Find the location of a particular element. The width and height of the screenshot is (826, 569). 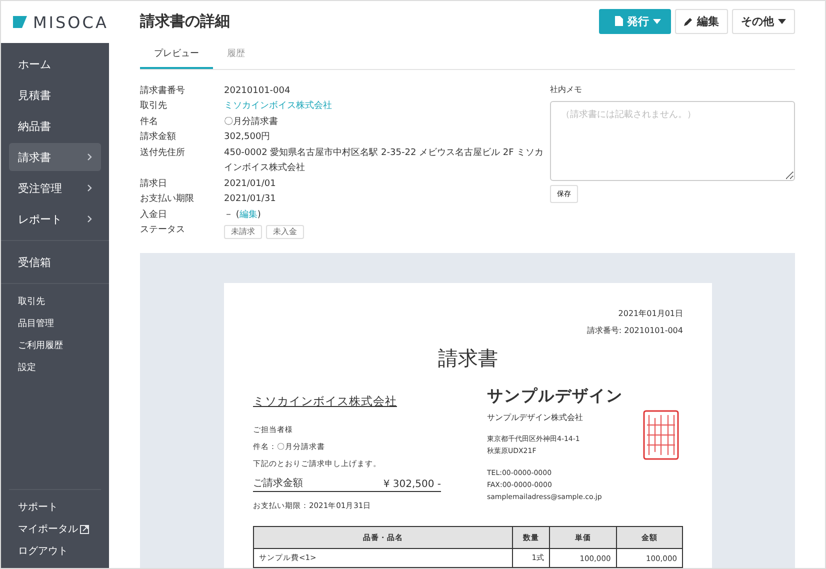

company-name: サンプルデザイン株式会社 is located at coordinates (535, 417).